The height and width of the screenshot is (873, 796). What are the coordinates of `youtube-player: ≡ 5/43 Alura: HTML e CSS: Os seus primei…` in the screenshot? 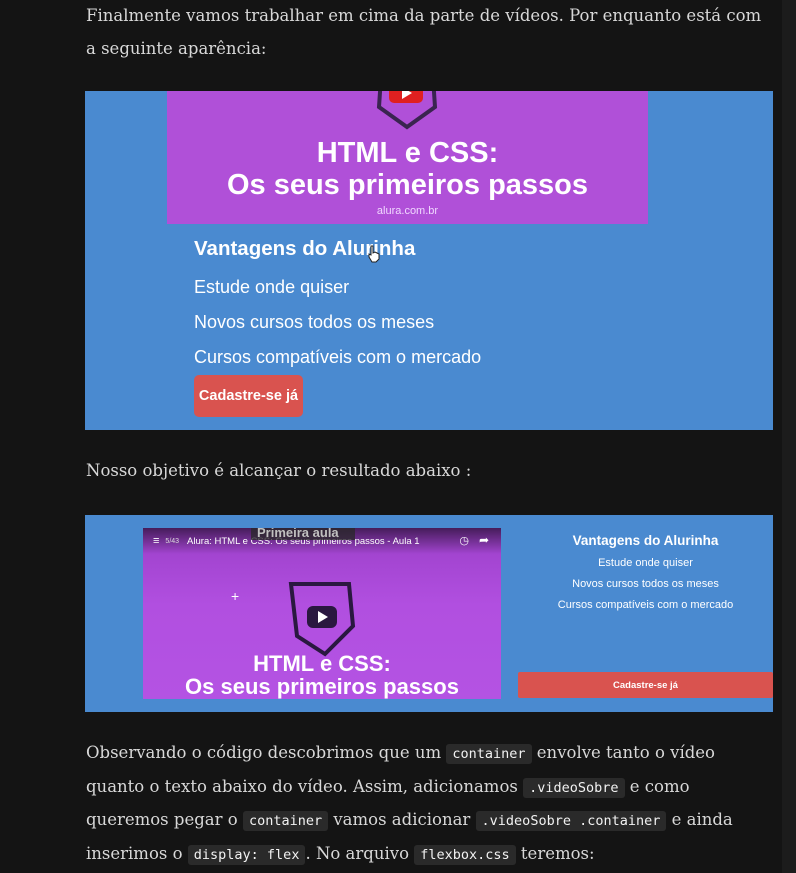 It's located at (322, 613).